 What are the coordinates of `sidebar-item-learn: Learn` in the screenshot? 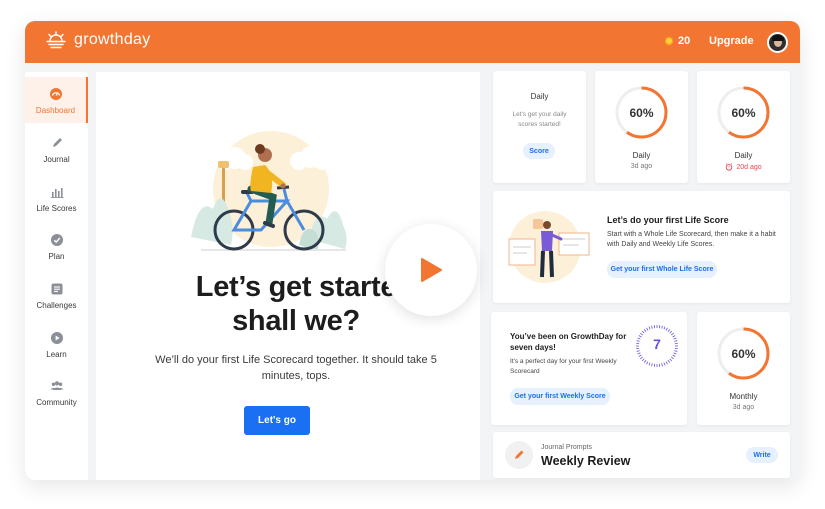 It's located at (56, 344).